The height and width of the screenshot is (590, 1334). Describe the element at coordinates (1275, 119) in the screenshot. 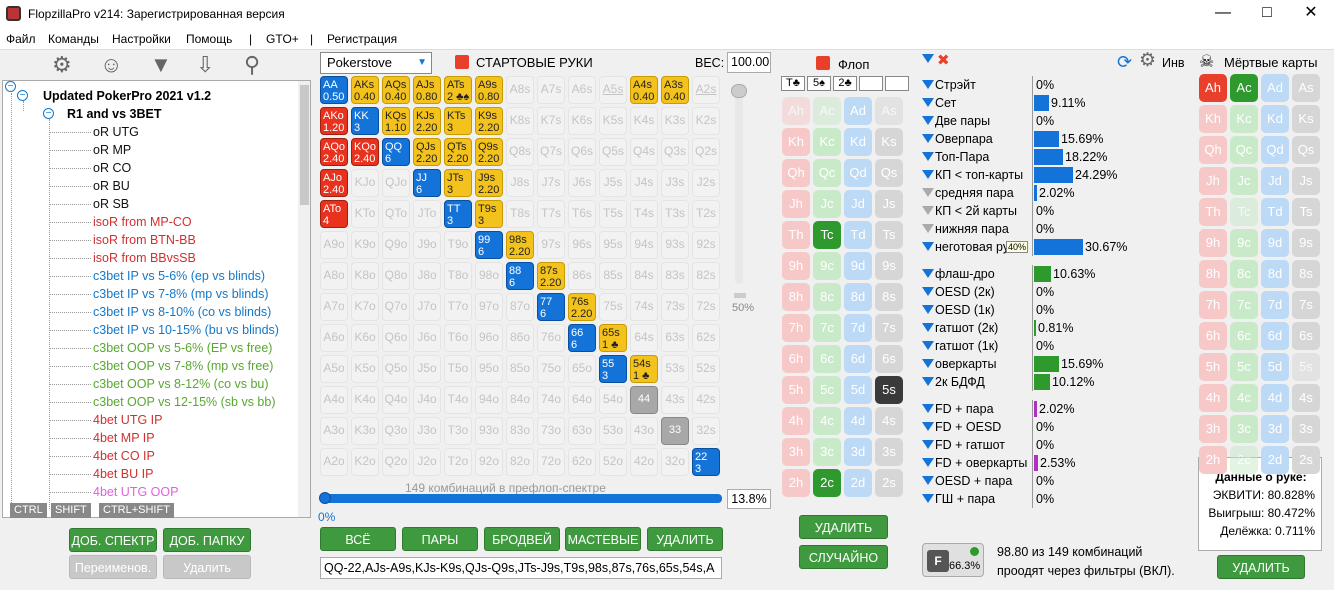

I see `dead-card: Kd` at that location.